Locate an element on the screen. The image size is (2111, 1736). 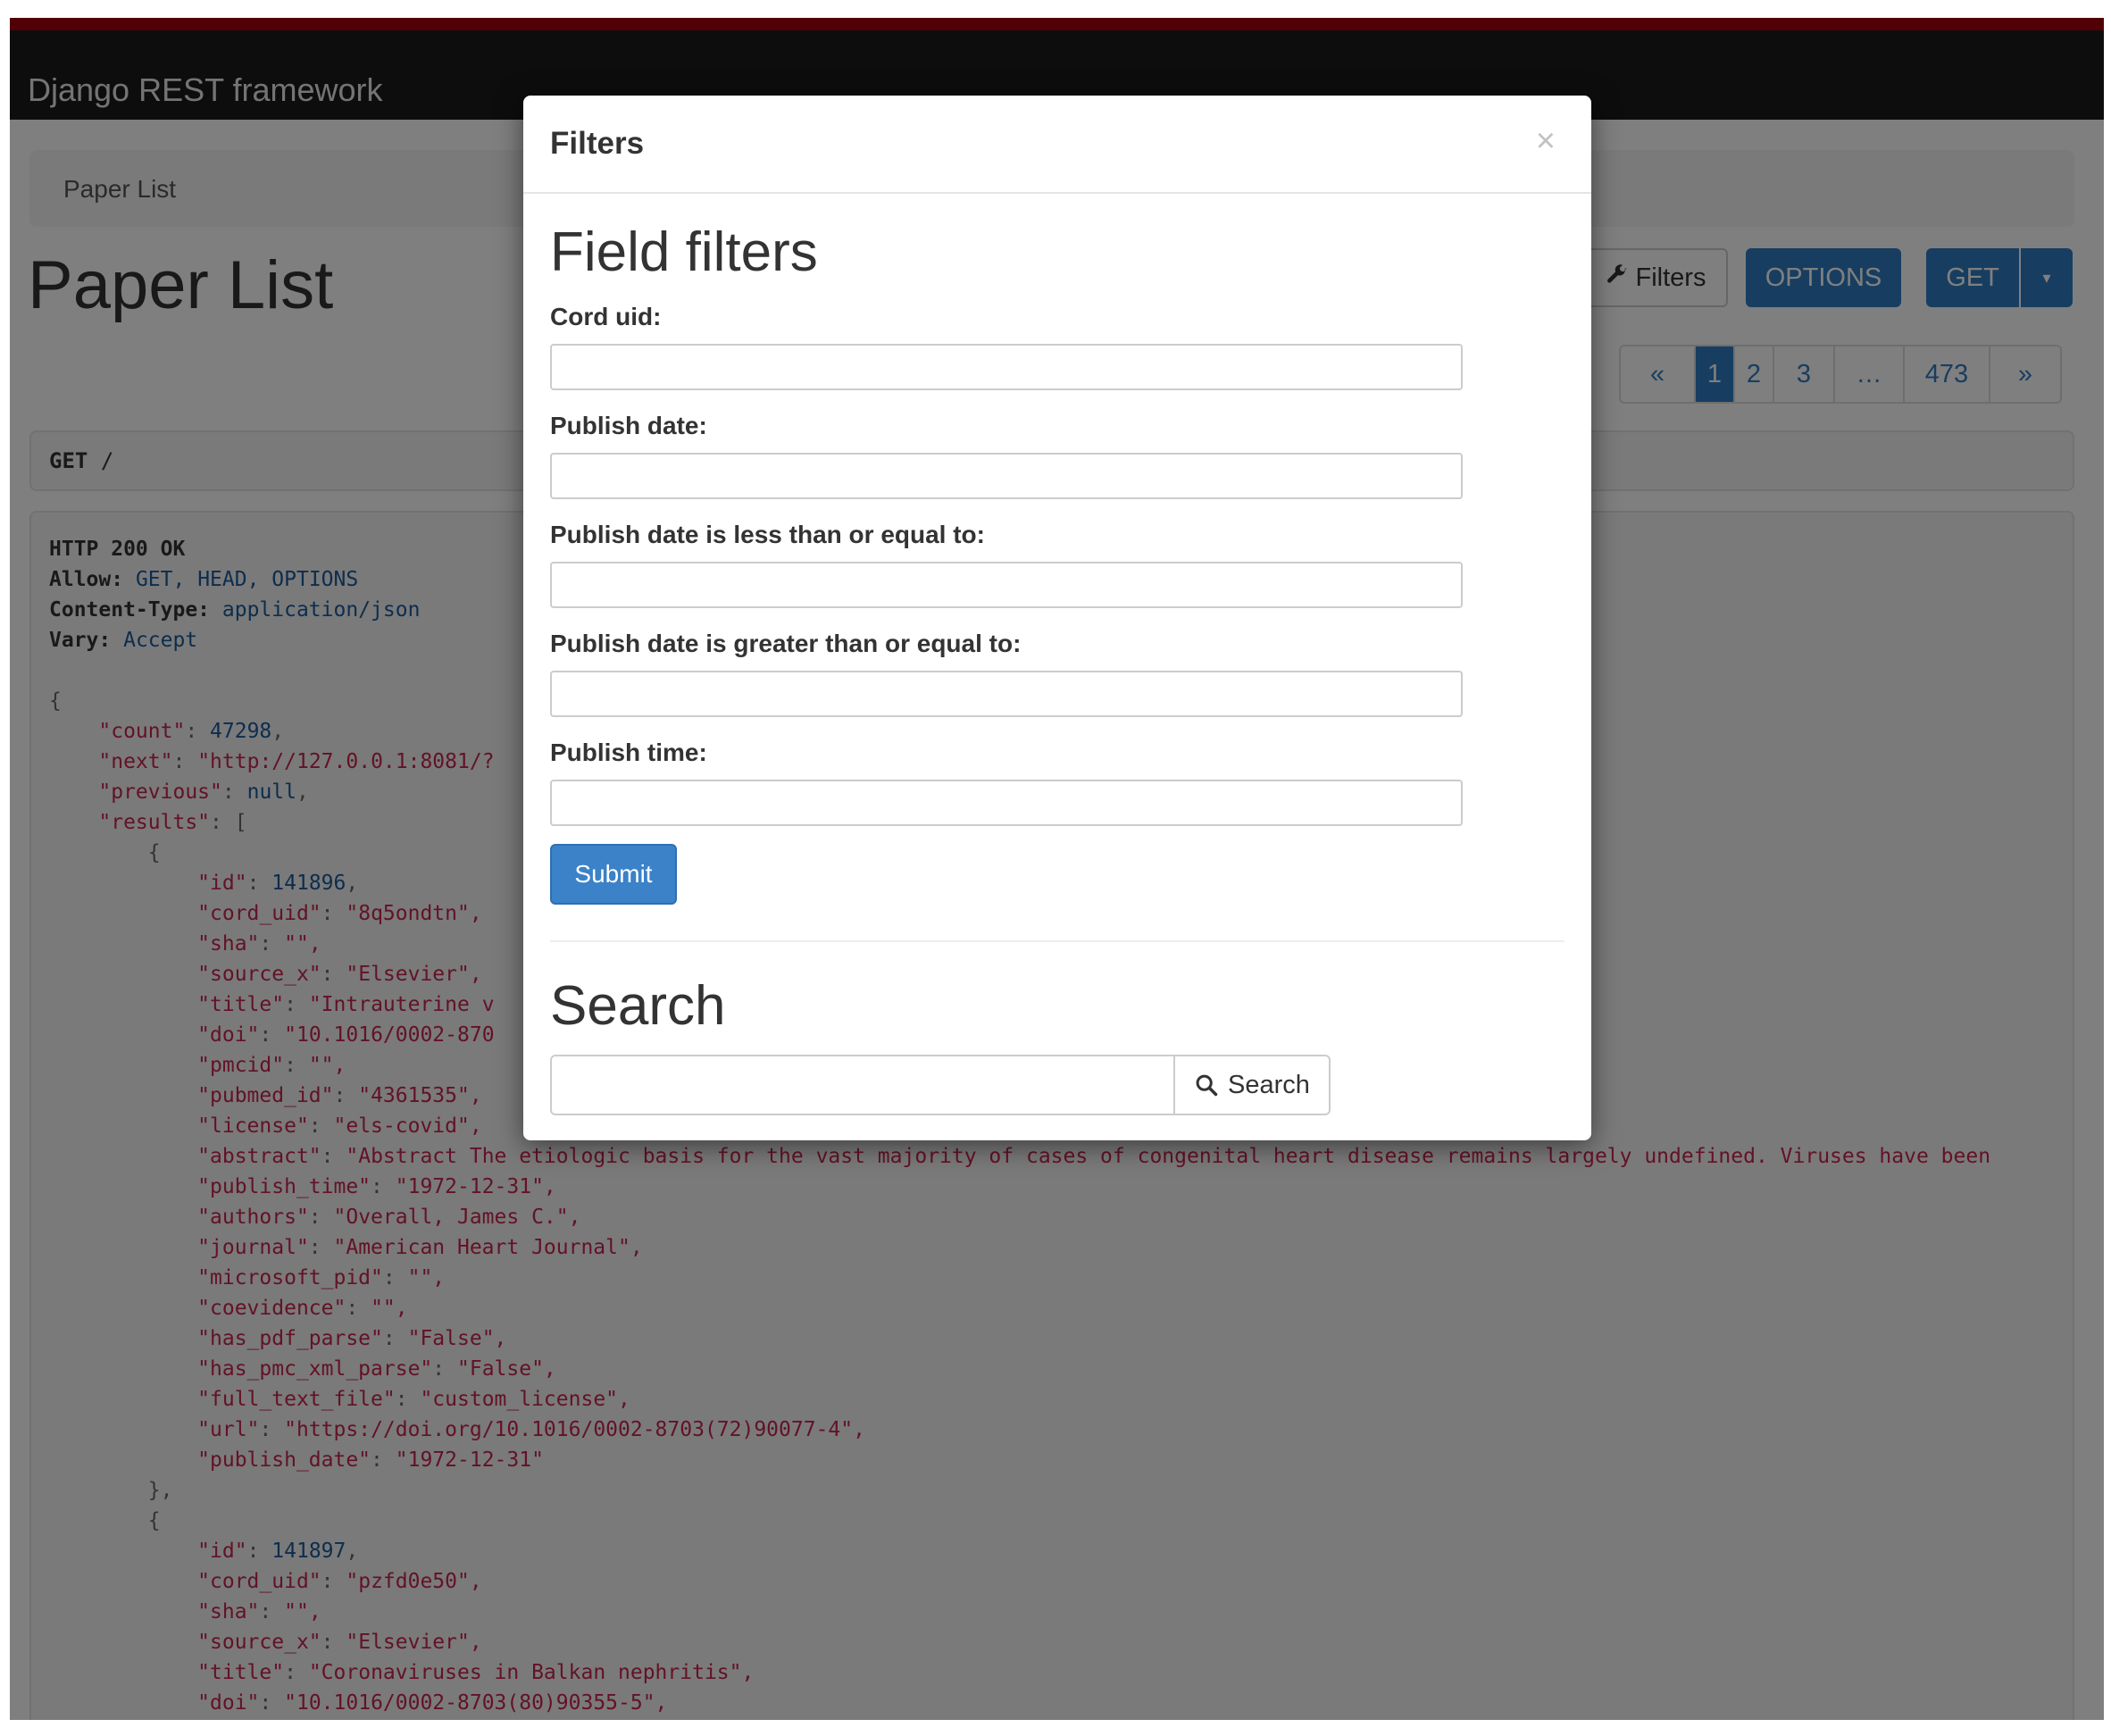
modal-title: Filters is located at coordinates (597, 143).